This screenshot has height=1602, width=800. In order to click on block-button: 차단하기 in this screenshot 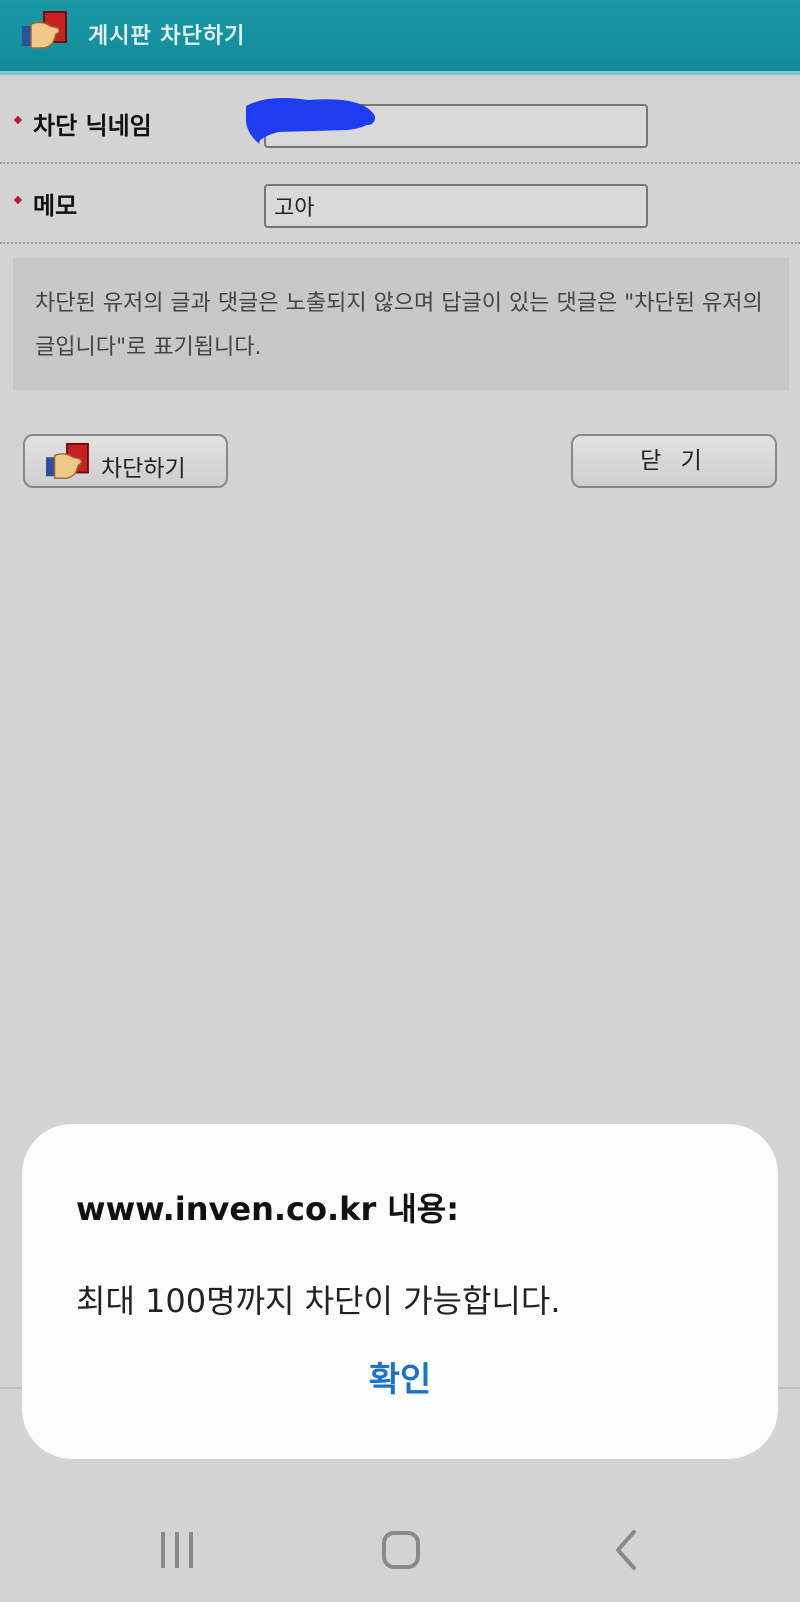, I will do `click(125, 461)`.